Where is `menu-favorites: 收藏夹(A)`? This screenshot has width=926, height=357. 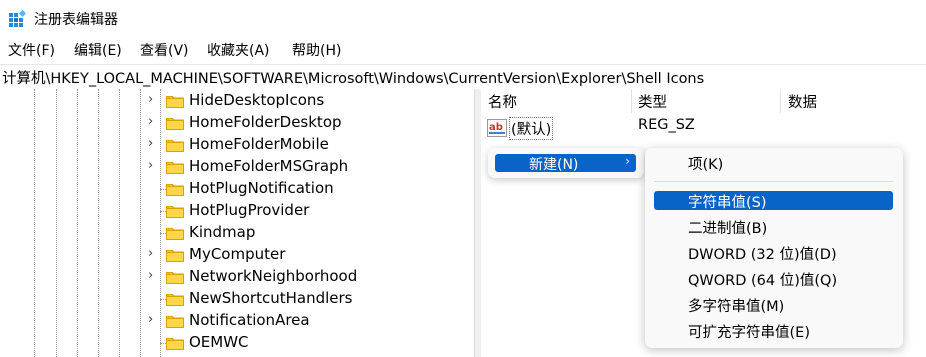 menu-favorites: 收藏夹(A) is located at coordinates (238, 50).